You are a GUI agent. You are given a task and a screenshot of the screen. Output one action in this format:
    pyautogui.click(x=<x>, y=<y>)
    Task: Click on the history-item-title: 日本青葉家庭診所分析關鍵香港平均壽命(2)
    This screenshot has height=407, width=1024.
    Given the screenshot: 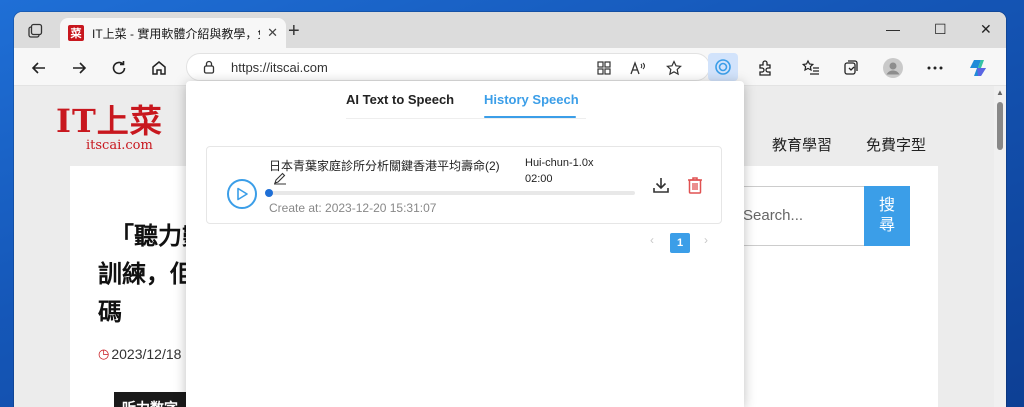 What is the action you would take?
    pyautogui.click(x=384, y=166)
    